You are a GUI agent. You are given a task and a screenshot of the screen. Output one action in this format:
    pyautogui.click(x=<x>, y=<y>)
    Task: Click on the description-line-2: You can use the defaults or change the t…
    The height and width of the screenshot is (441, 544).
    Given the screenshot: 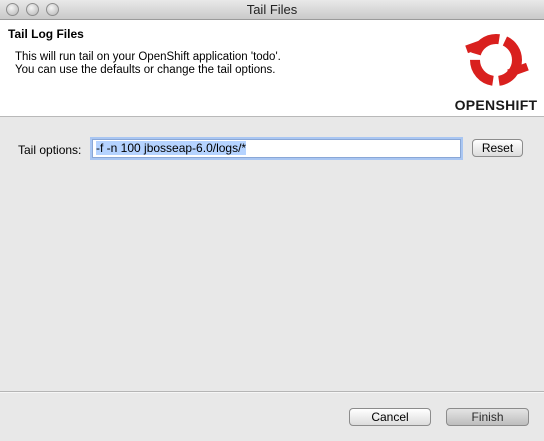 What is the action you would take?
    pyautogui.click(x=145, y=70)
    